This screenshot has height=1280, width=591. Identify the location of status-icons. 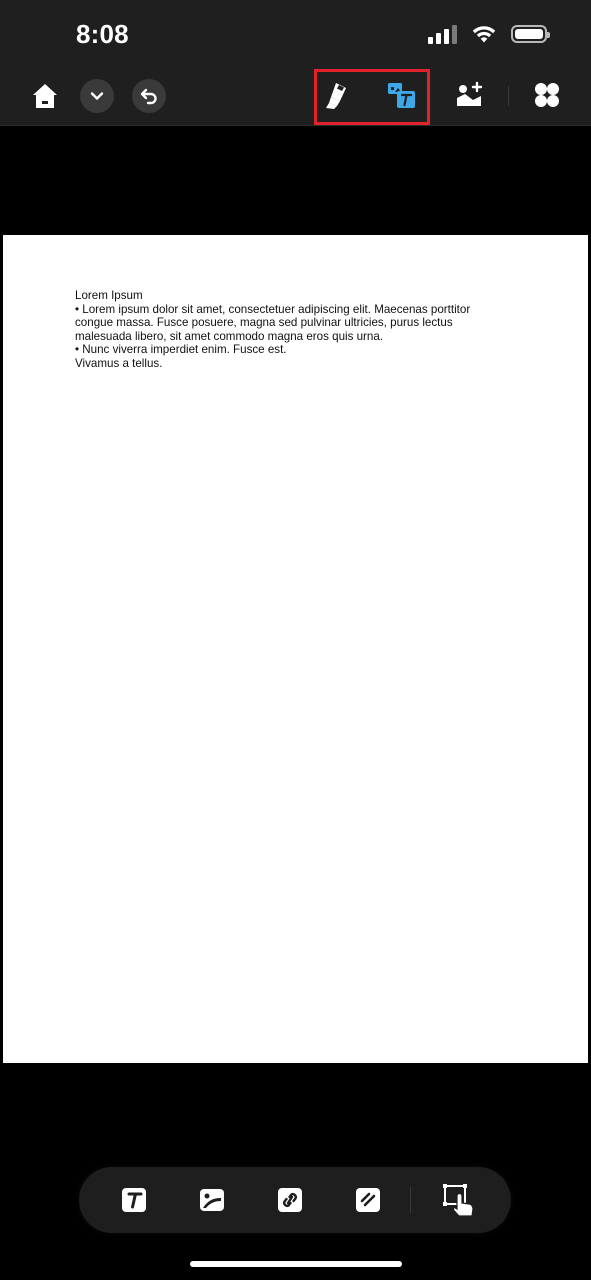
(489, 34).